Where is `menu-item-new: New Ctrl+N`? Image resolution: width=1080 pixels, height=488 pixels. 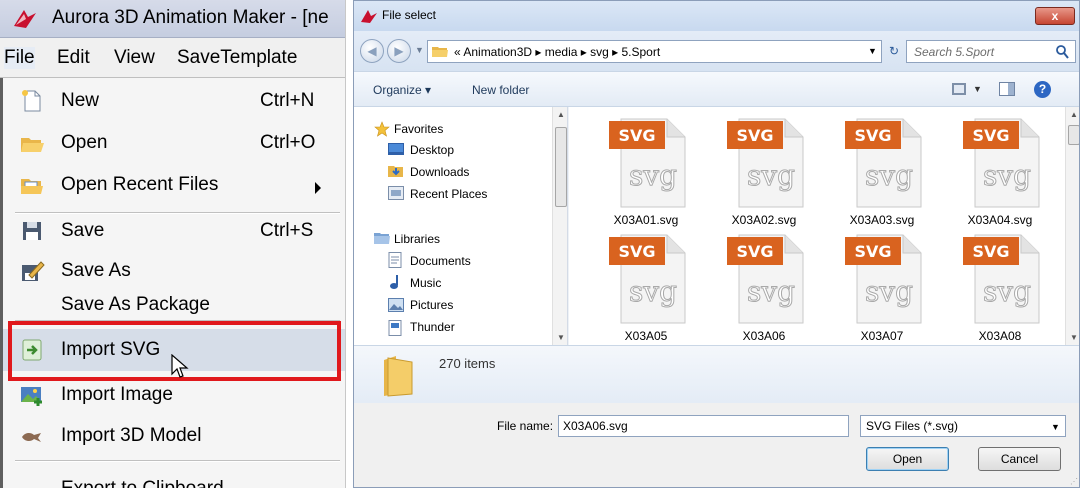
menu-item-new: New Ctrl+N is located at coordinates (174, 101).